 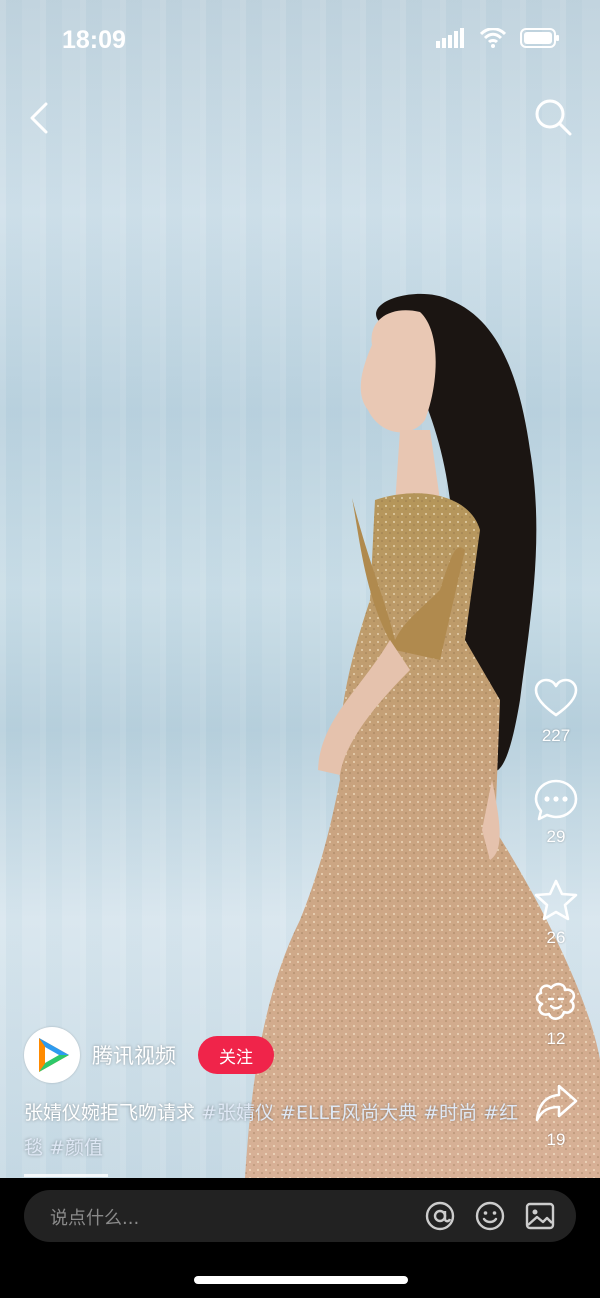 What do you see at coordinates (42, 118) in the screenshot?
I see `chevron-left-icon` at bounding box center [42, 118].